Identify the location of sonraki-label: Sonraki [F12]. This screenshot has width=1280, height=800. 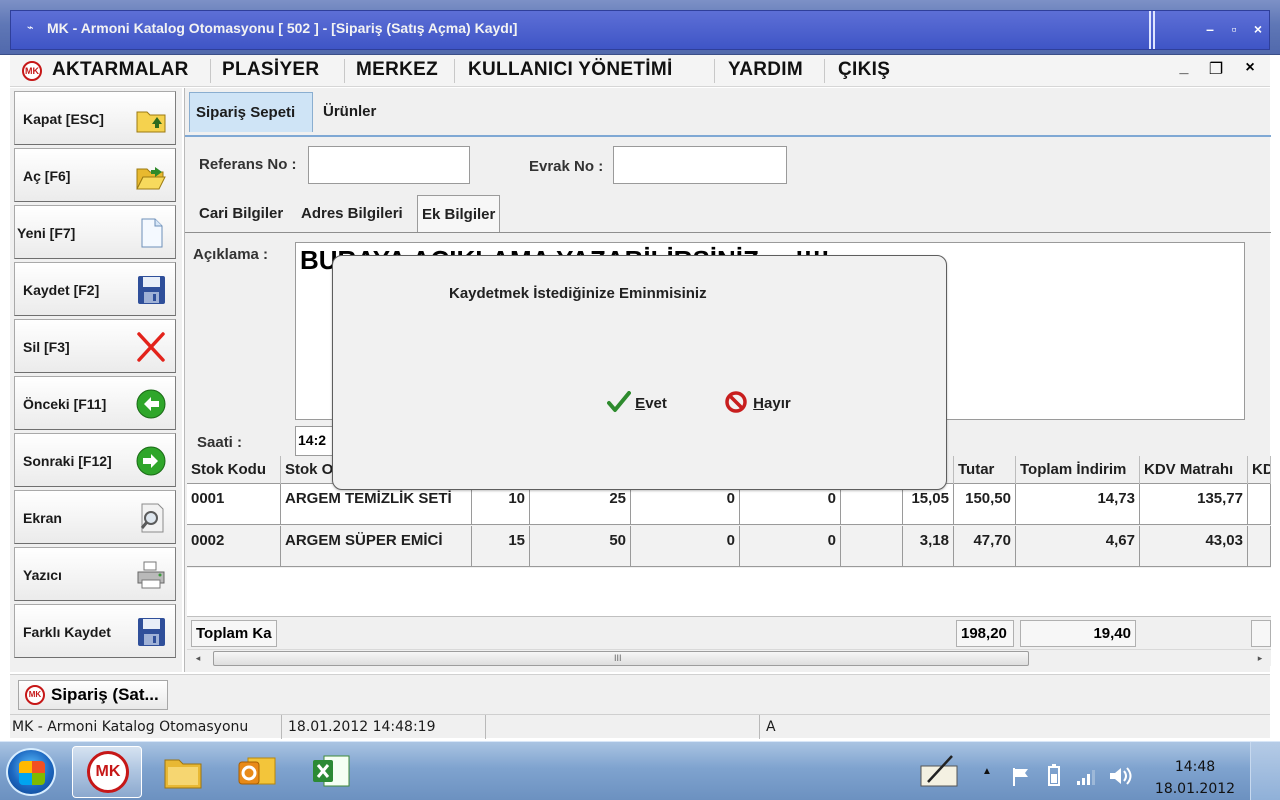
(67, 461).